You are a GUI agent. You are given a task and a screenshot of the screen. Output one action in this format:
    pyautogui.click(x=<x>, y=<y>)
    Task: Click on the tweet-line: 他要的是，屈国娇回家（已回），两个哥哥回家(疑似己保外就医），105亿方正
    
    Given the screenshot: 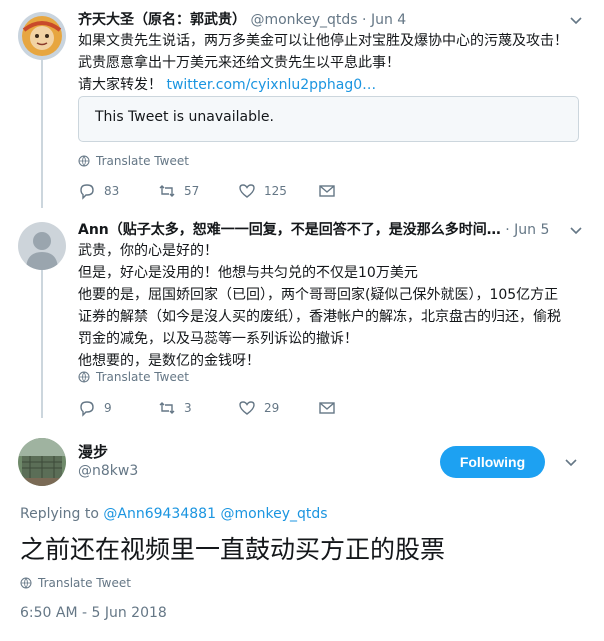 What is the action you would take?
    pyautogui.click(x=318, y=295)
    